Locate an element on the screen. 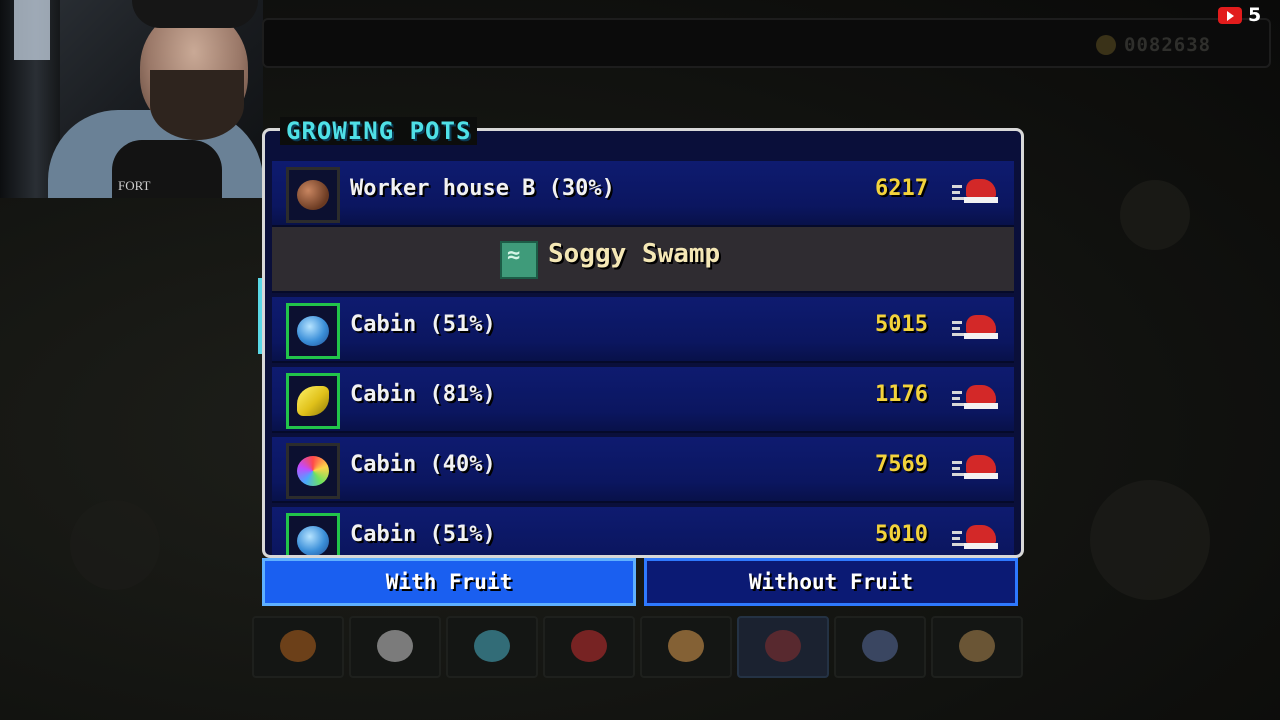 This screenshot has height=720, width=1280. distance-value: 1176 is located at coordinates (901, 394).